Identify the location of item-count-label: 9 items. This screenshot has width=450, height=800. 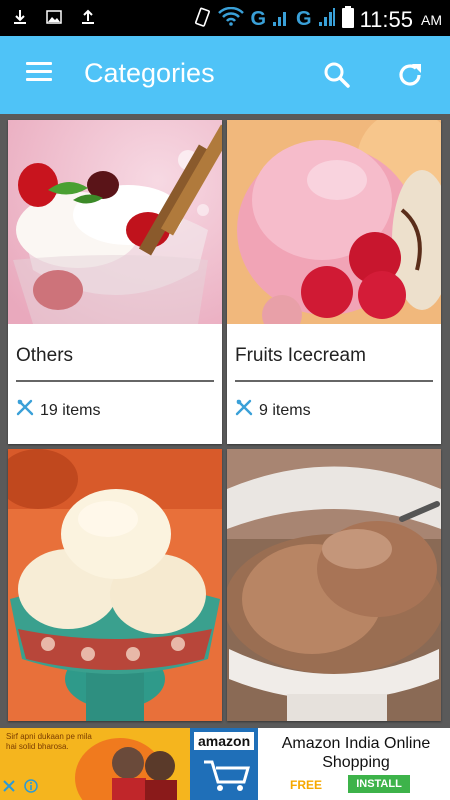
(285, 410).